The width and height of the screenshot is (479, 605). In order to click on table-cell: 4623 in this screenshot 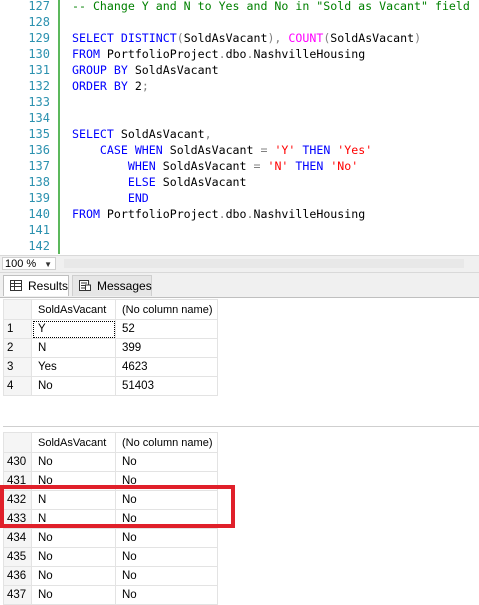, I will do `click(166, 367)`.